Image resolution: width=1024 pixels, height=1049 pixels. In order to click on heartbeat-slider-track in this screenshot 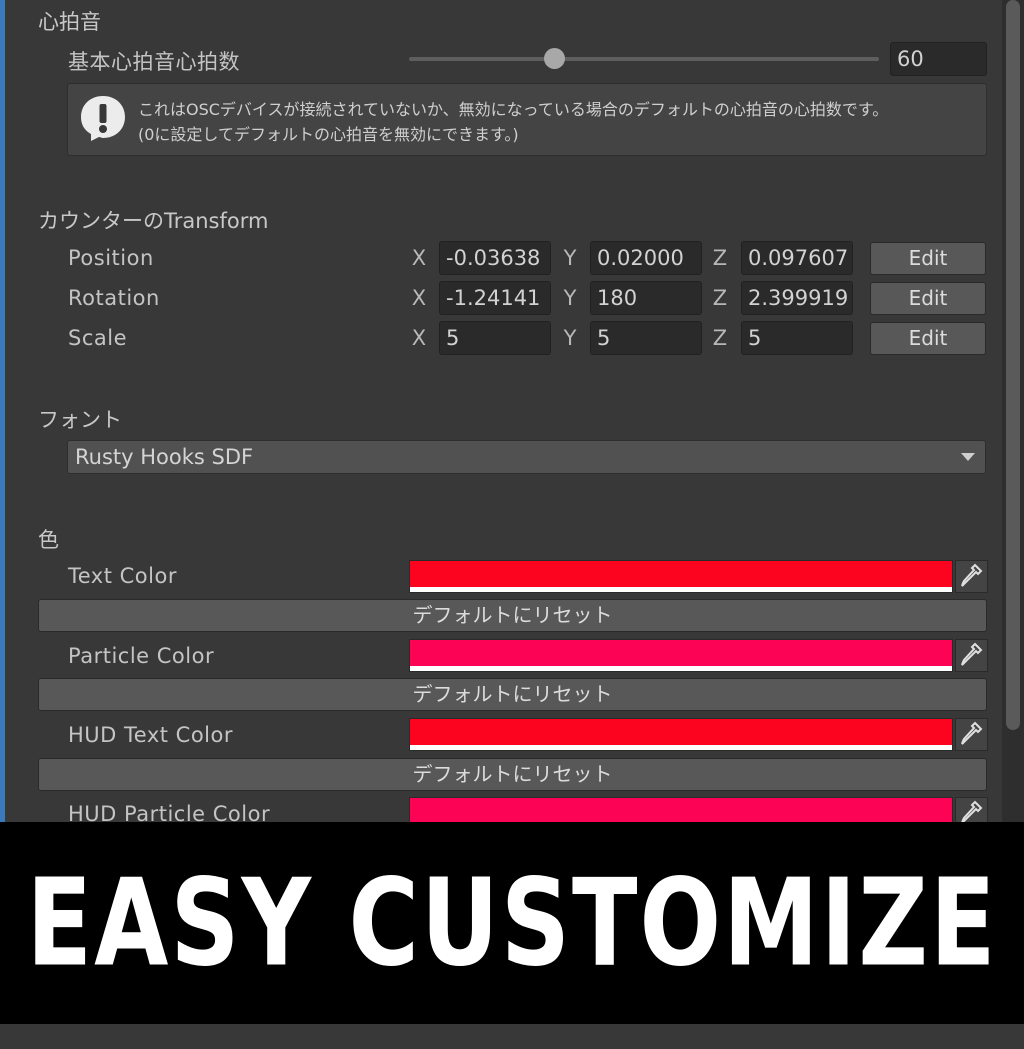, I will do `click(644, 59)`.